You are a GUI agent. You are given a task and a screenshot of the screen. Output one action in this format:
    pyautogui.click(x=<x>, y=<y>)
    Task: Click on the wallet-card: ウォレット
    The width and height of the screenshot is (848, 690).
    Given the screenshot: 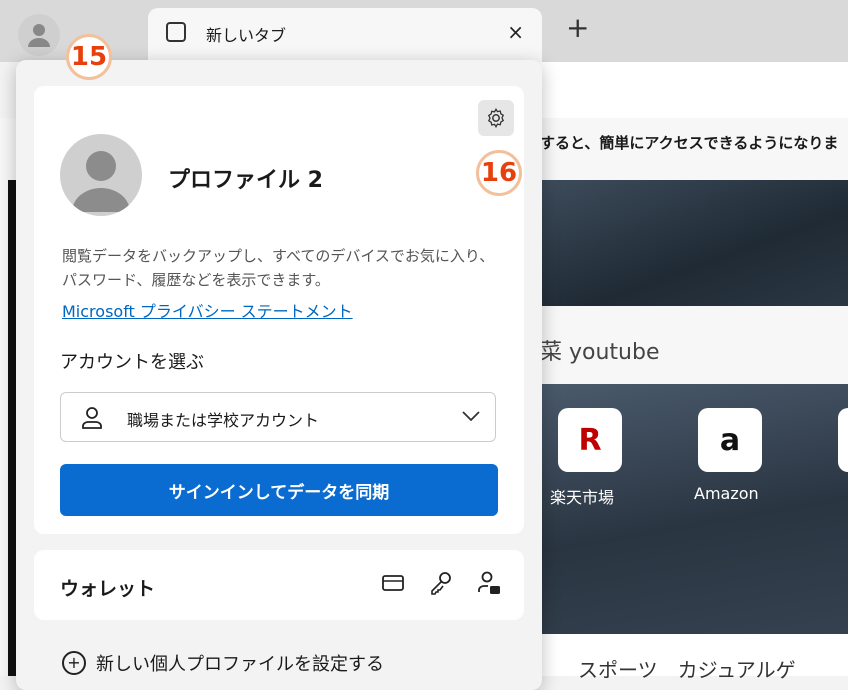 What is the action you would take?
    pyautogui.click(x=279, y=585)
    